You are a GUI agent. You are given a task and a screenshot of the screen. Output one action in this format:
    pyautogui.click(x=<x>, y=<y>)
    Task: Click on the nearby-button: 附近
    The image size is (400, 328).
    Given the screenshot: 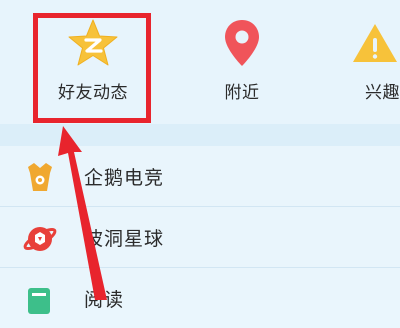 What is the action you would take?
    pyautogui.click(x=242, y=62)
    